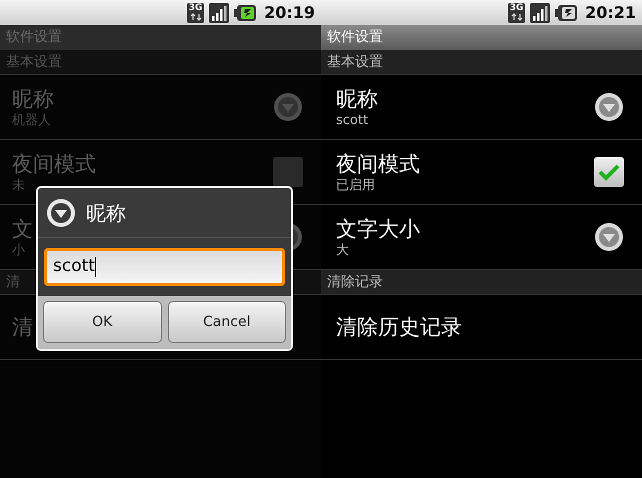 This screenshot has width=642, height=478. I want to click on dialog-button: Cancel, so click(227, 322).